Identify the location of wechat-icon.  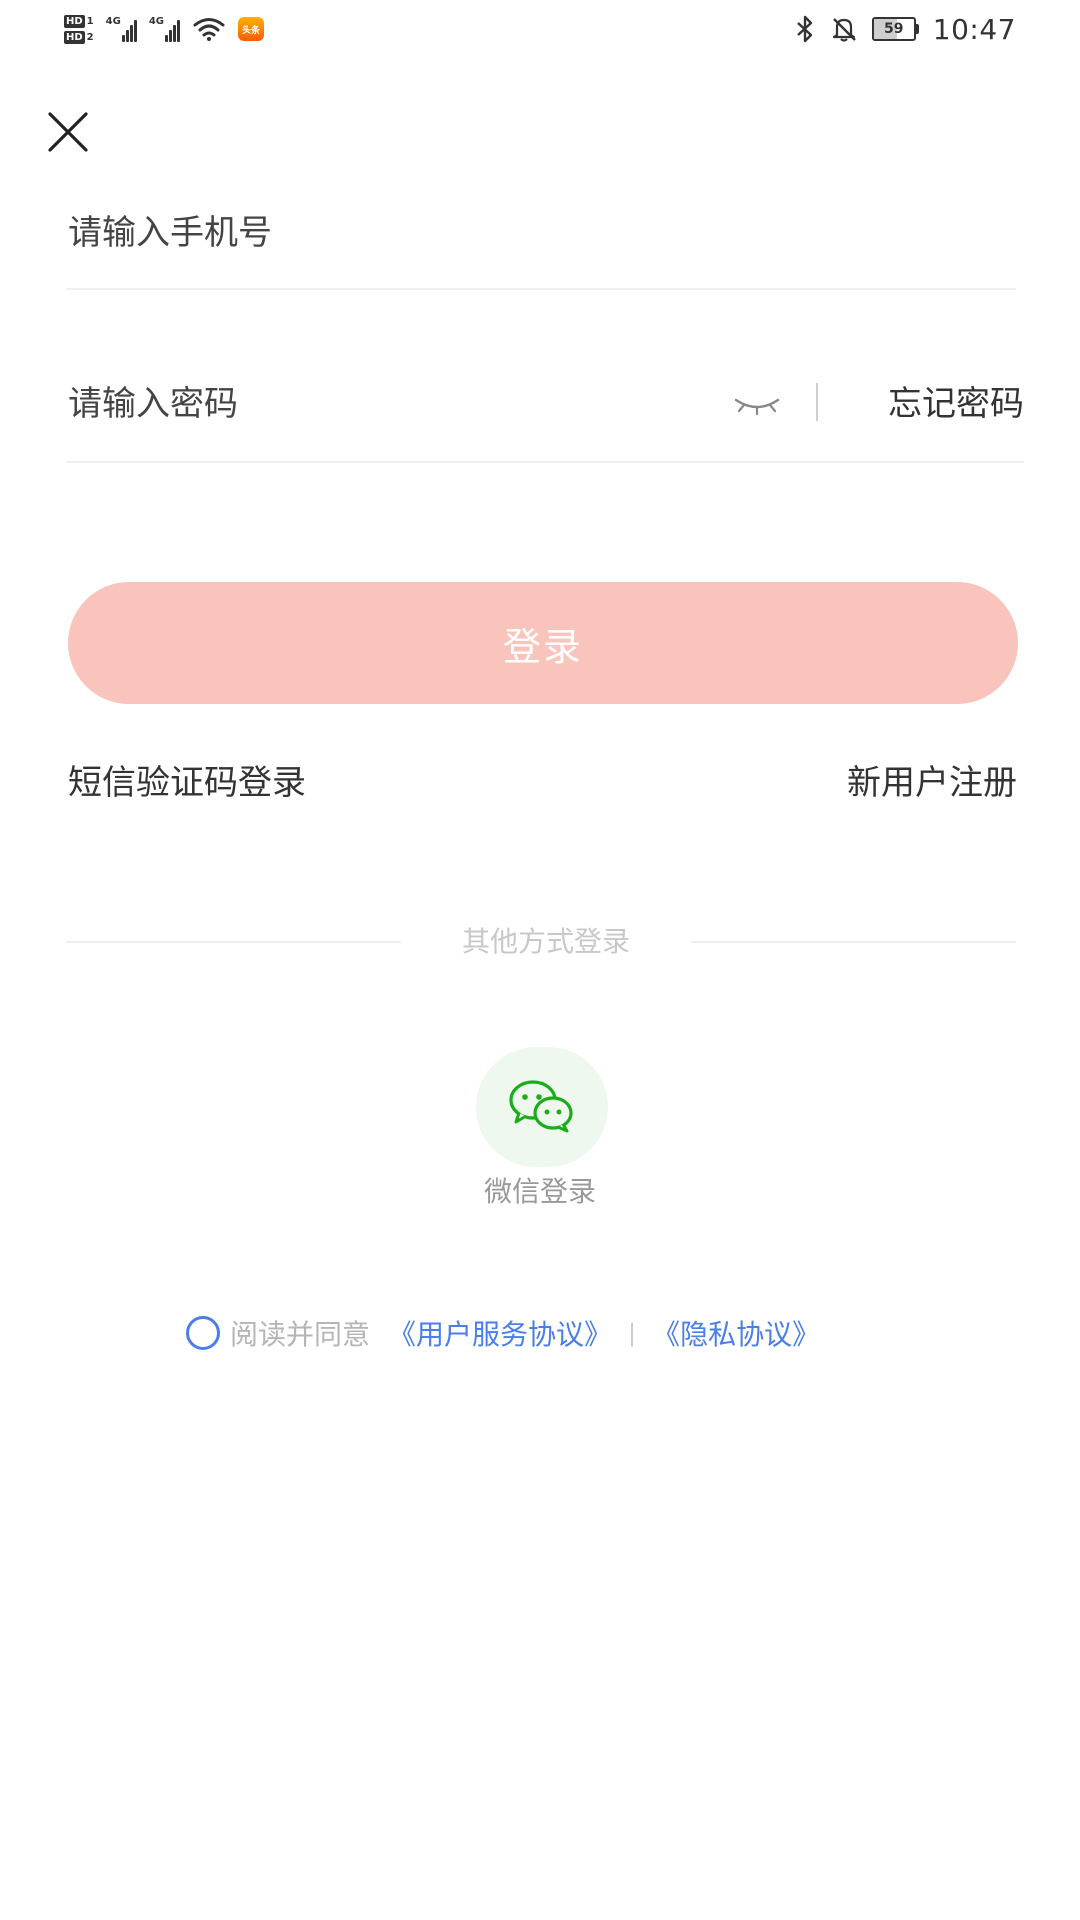
(541, 1106).